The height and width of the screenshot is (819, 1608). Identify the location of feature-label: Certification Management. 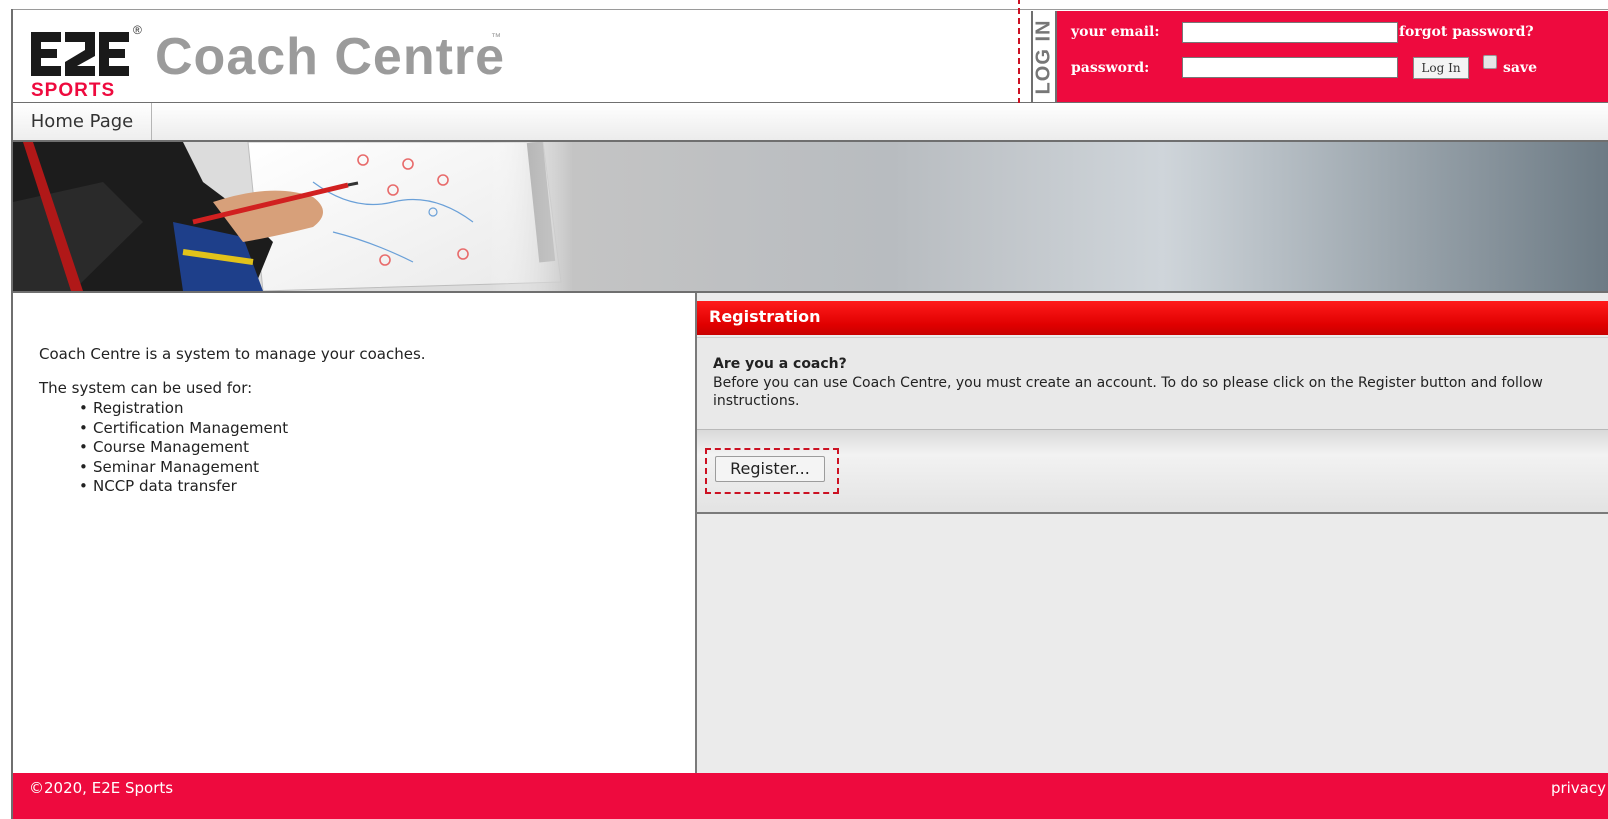
(191, 427).